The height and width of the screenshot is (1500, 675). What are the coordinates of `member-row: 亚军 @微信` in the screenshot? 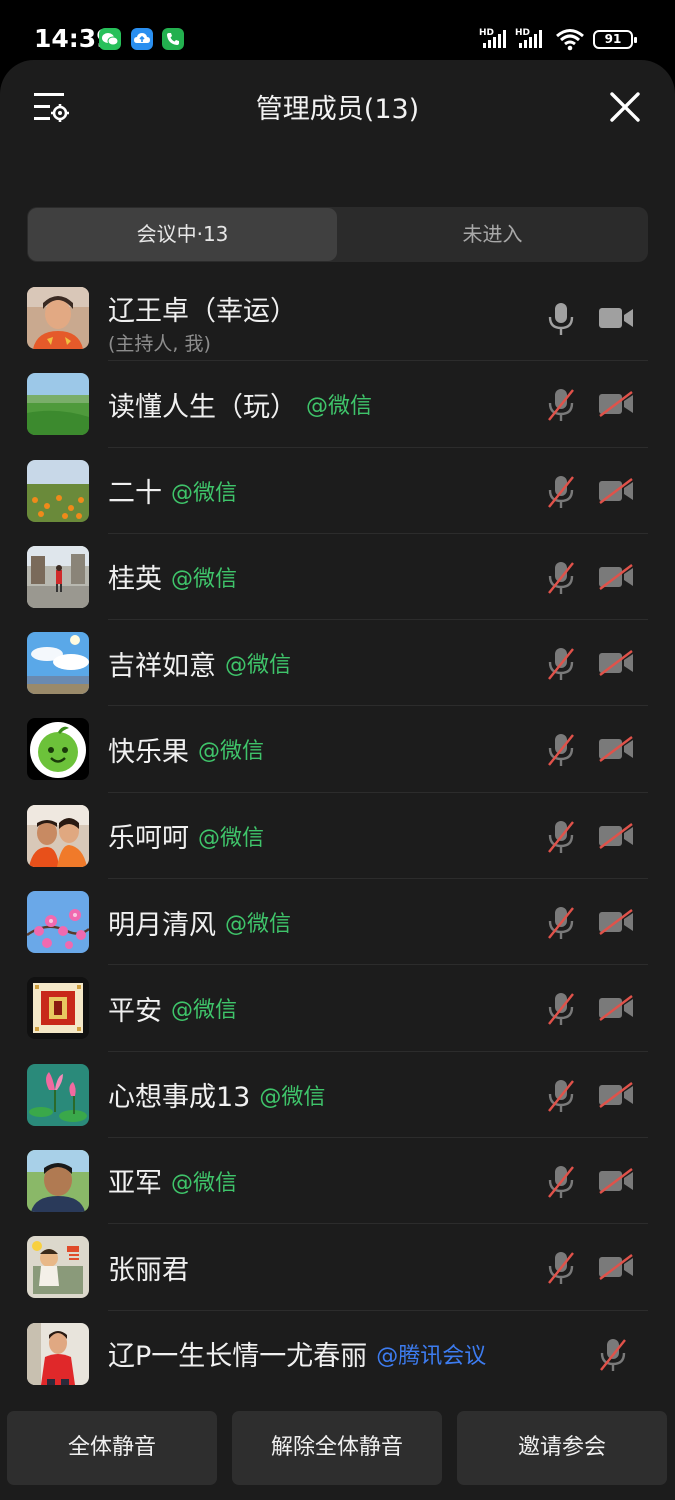 It's located at (337, 1181).